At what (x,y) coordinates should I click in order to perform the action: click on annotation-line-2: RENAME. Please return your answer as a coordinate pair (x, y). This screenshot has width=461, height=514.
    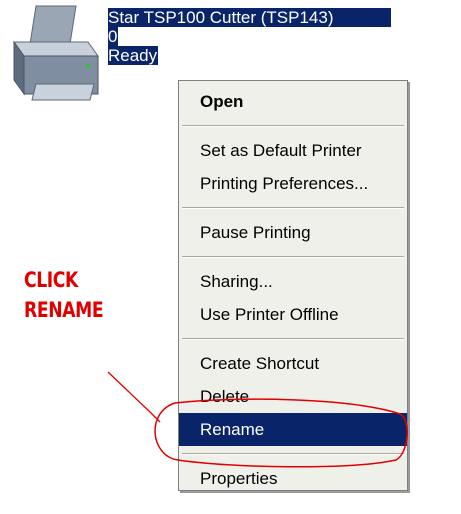
    Looking at the image, I should click on (64, 310).